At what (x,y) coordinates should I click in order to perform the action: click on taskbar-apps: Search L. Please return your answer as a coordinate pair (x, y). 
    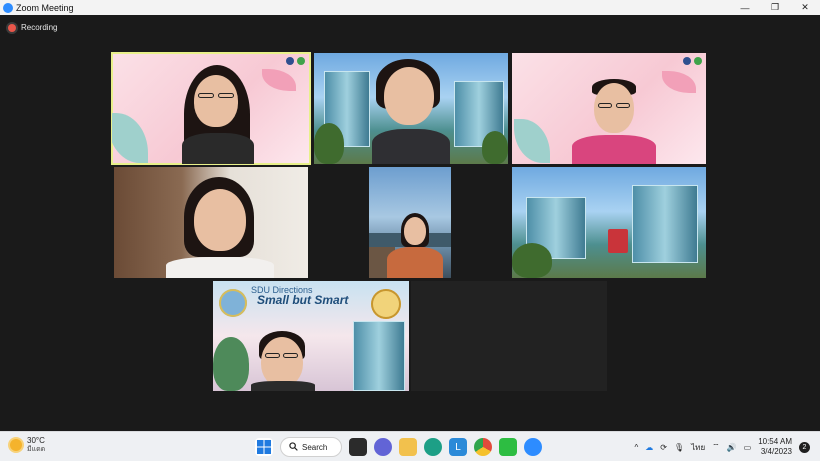
    Looking at the image, I should click on (398, 447).